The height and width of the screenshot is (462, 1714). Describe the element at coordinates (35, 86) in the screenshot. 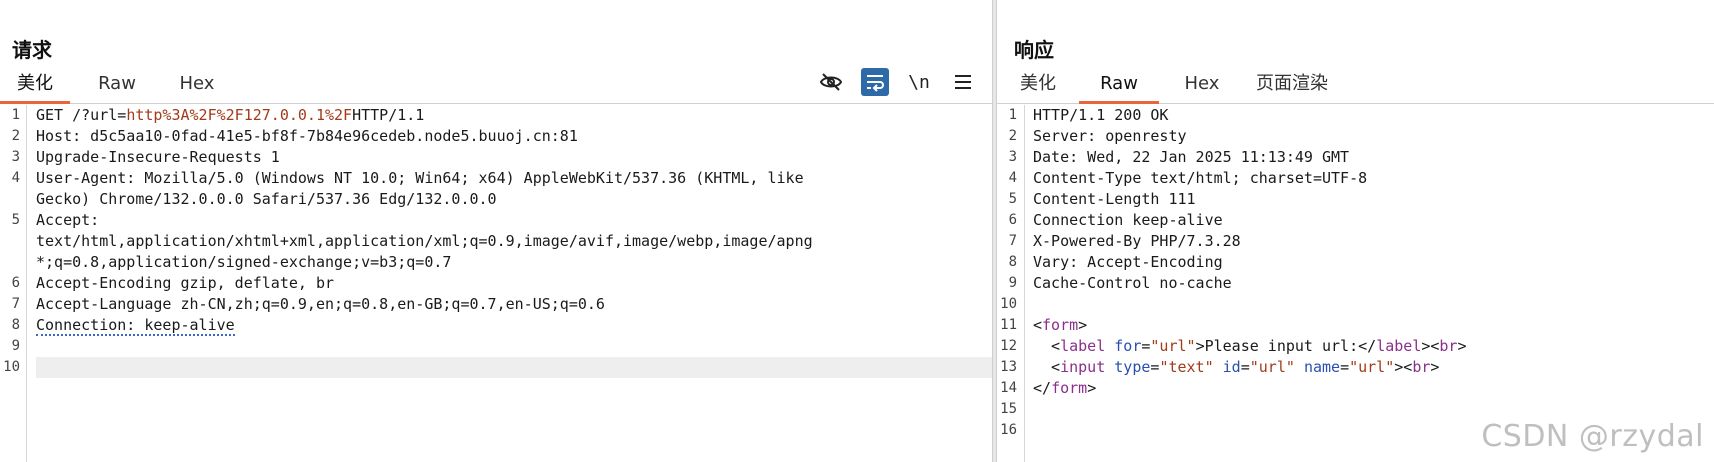

I see `request-tab-pretty: 美化` at that location.